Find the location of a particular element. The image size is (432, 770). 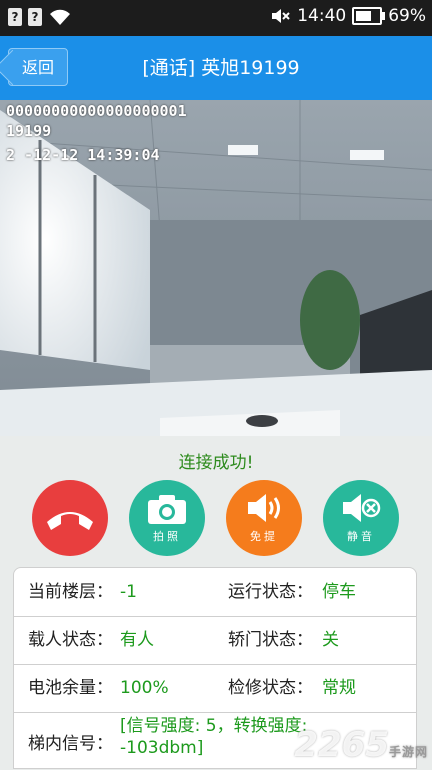

sim1-icon: ? is located at coordinates (15, 17).